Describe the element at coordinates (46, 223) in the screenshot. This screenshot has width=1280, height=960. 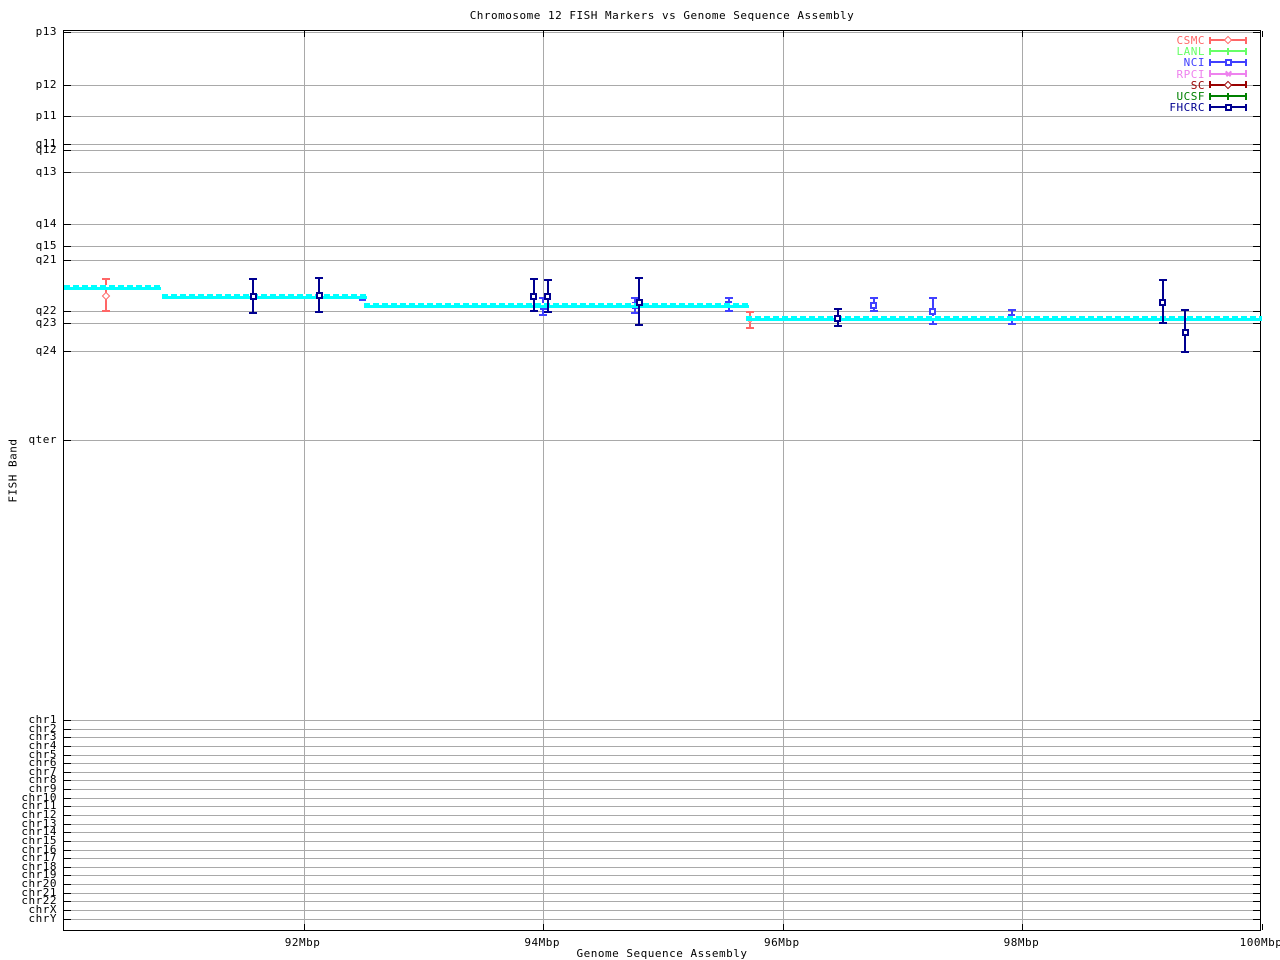
I see `y-tick-label: q14` at that location.